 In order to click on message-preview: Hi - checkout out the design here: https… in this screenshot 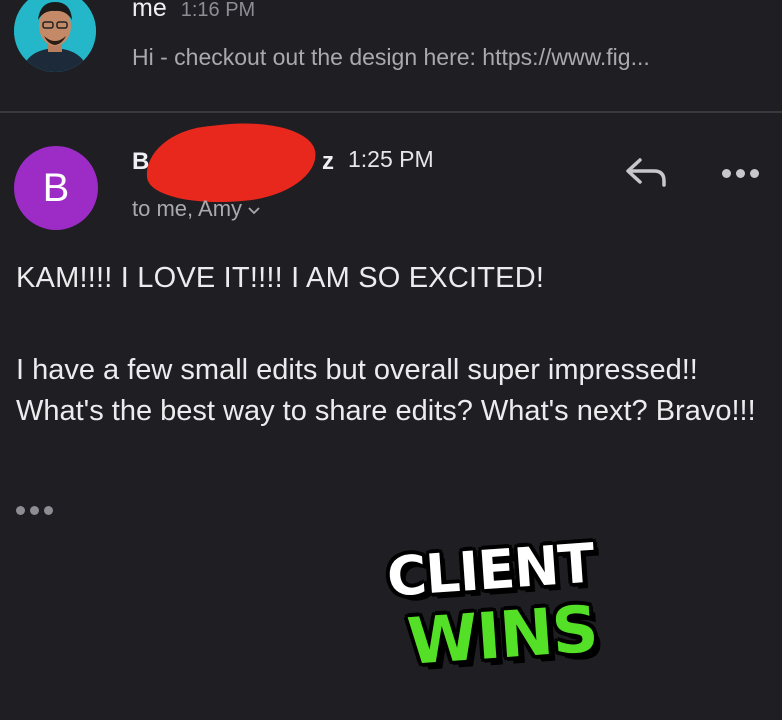, I will do `click(391, 57)`.